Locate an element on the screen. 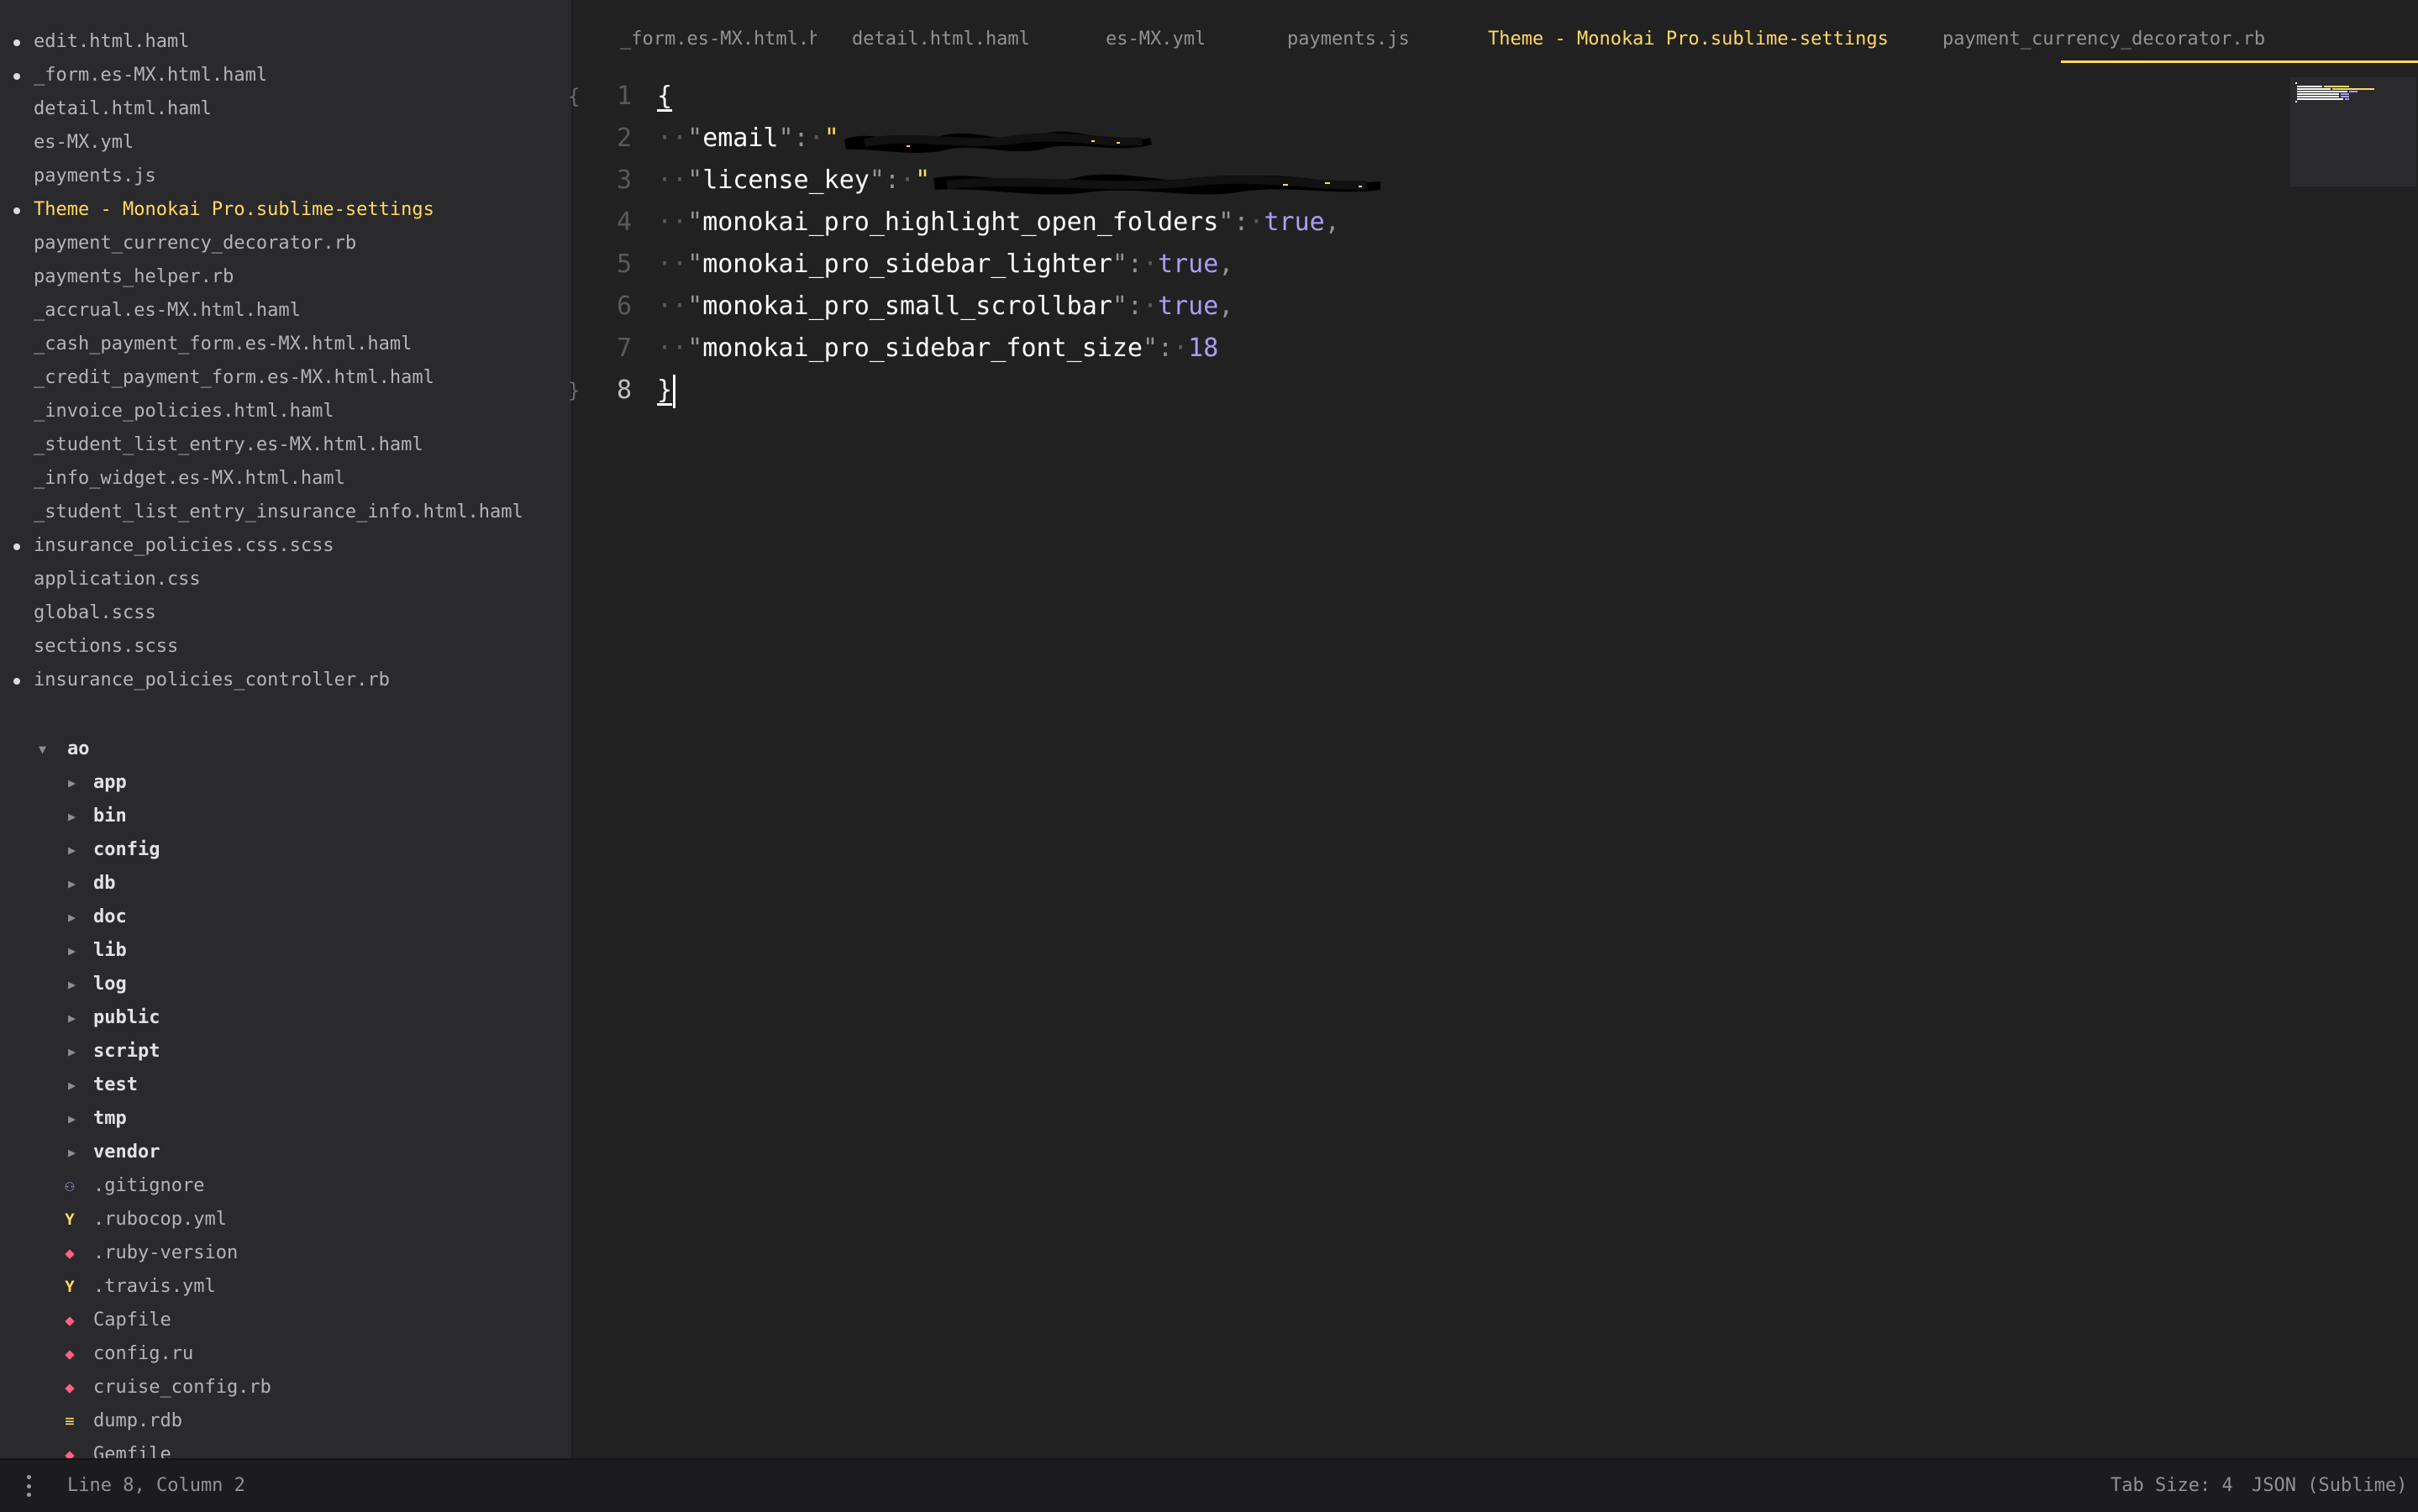 Image resolution: width=2418 pixels, height=1512 pixels. open-file-item: payments.js is located at coordinates (95, 176).